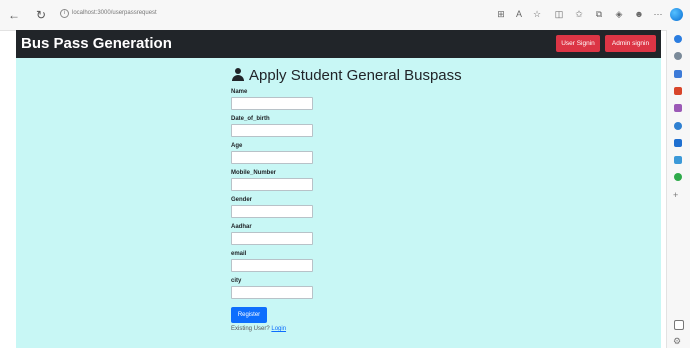 Image resolution: width=690 pixels, height=348 pixels. Describe the element at coordinates (676, 14) in the screenshot. I see `copilot-icon` at that location.